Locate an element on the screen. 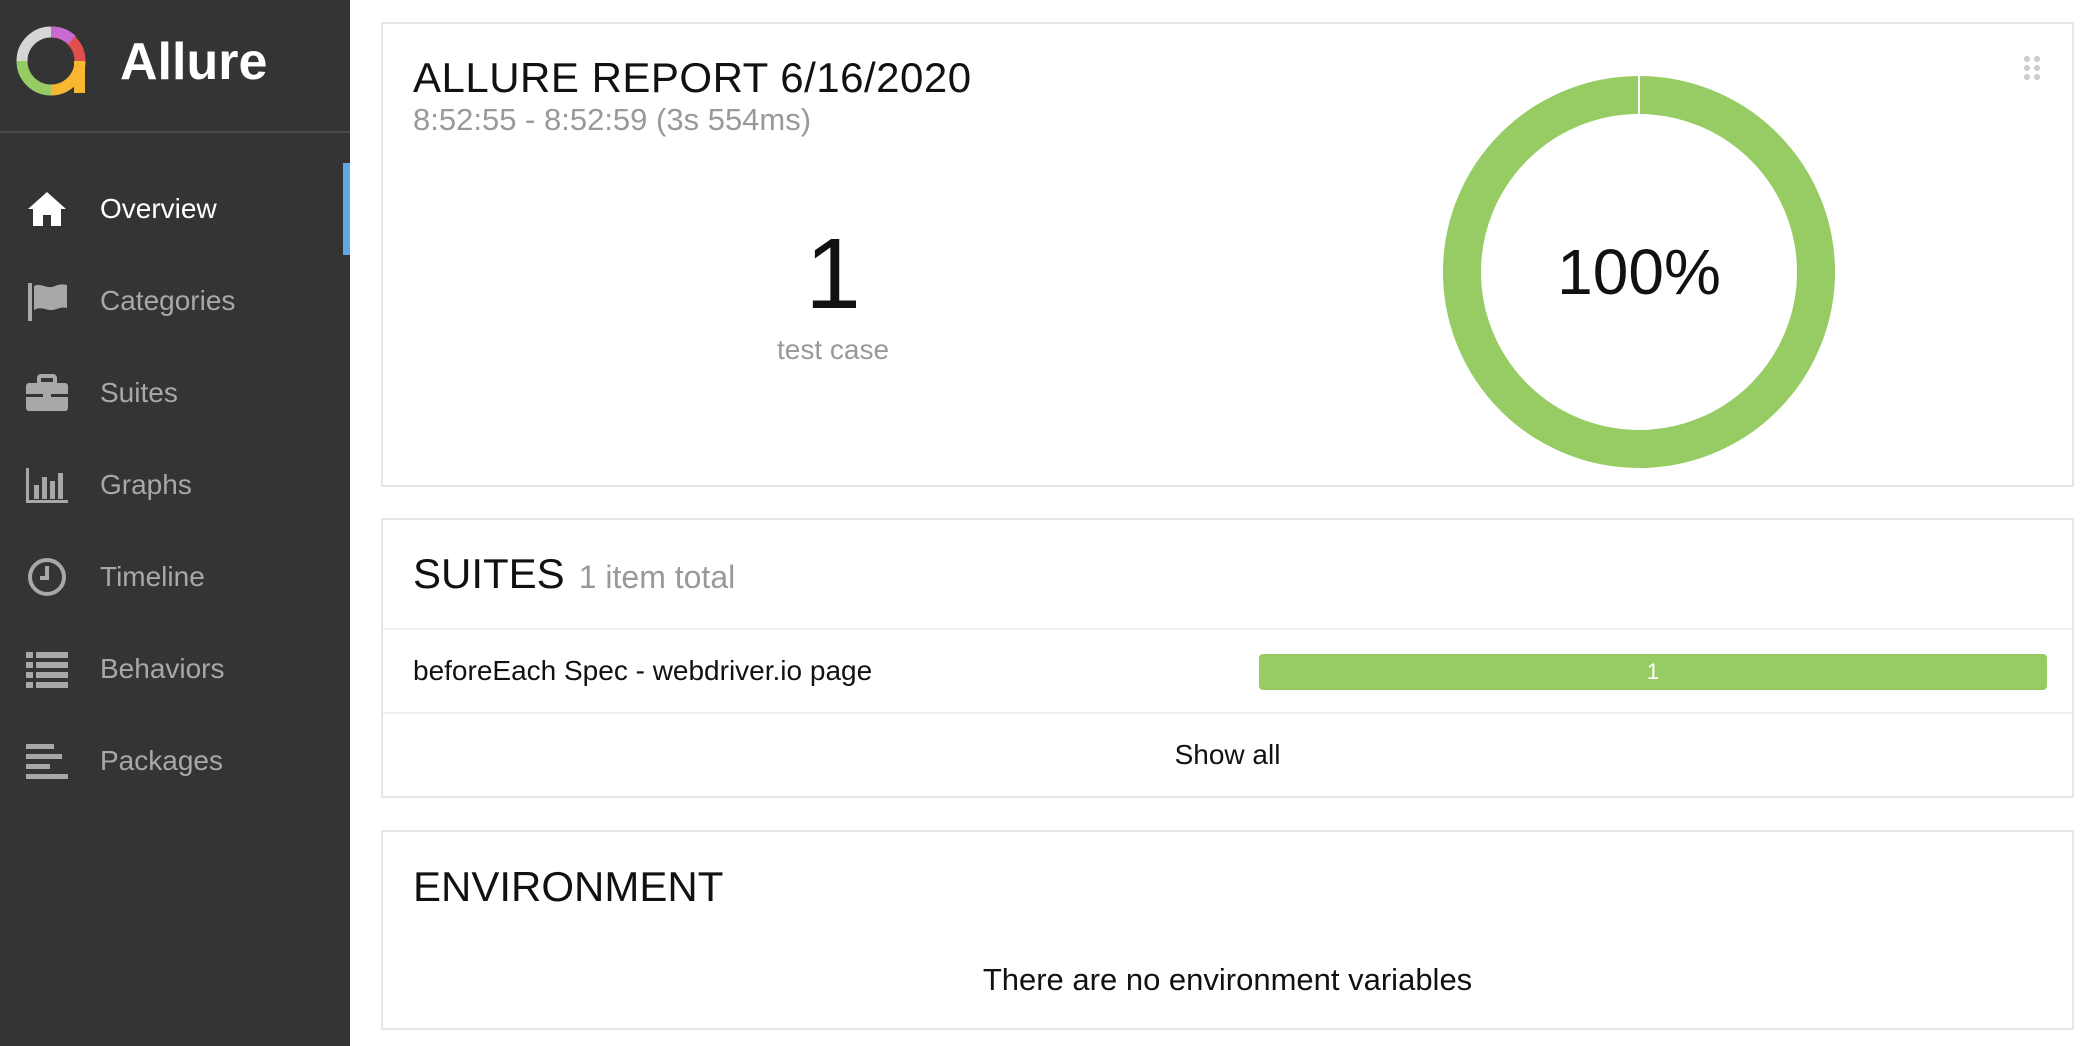 The height and width of the screenshot is (1046, 2086). suites-item-count: 1 item total is located at coordinates (657, 576).